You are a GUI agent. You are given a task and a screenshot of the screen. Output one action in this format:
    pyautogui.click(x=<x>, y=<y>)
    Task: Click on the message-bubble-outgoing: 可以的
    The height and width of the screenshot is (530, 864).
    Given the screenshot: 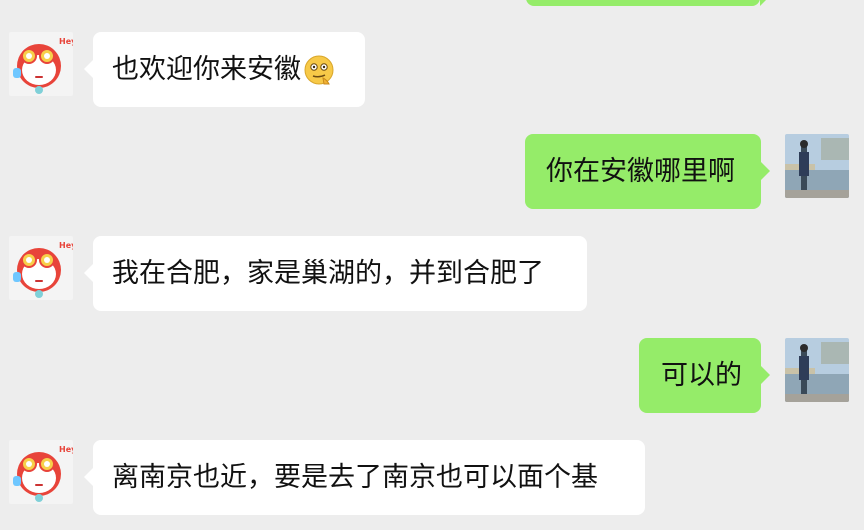 What is the action you would take?
    pyautogui.click(x=704, y=375)
    